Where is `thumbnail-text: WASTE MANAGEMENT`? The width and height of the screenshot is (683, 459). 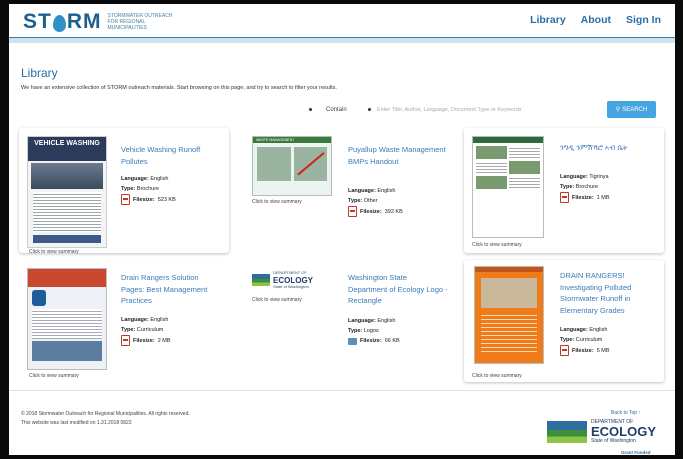
thumbnail-text: WASTE MANAGEMENT is located at coordinates (292, 140).